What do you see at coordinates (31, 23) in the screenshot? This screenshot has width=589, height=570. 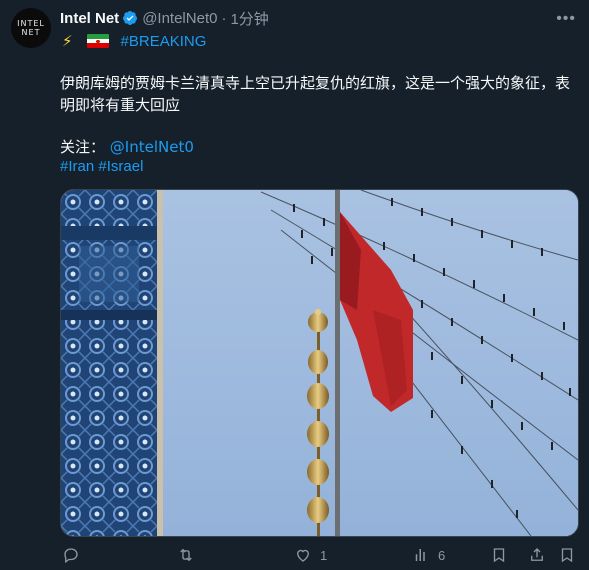 I see `avatar-text-top: INTEL` at bounding box center [31, 23].